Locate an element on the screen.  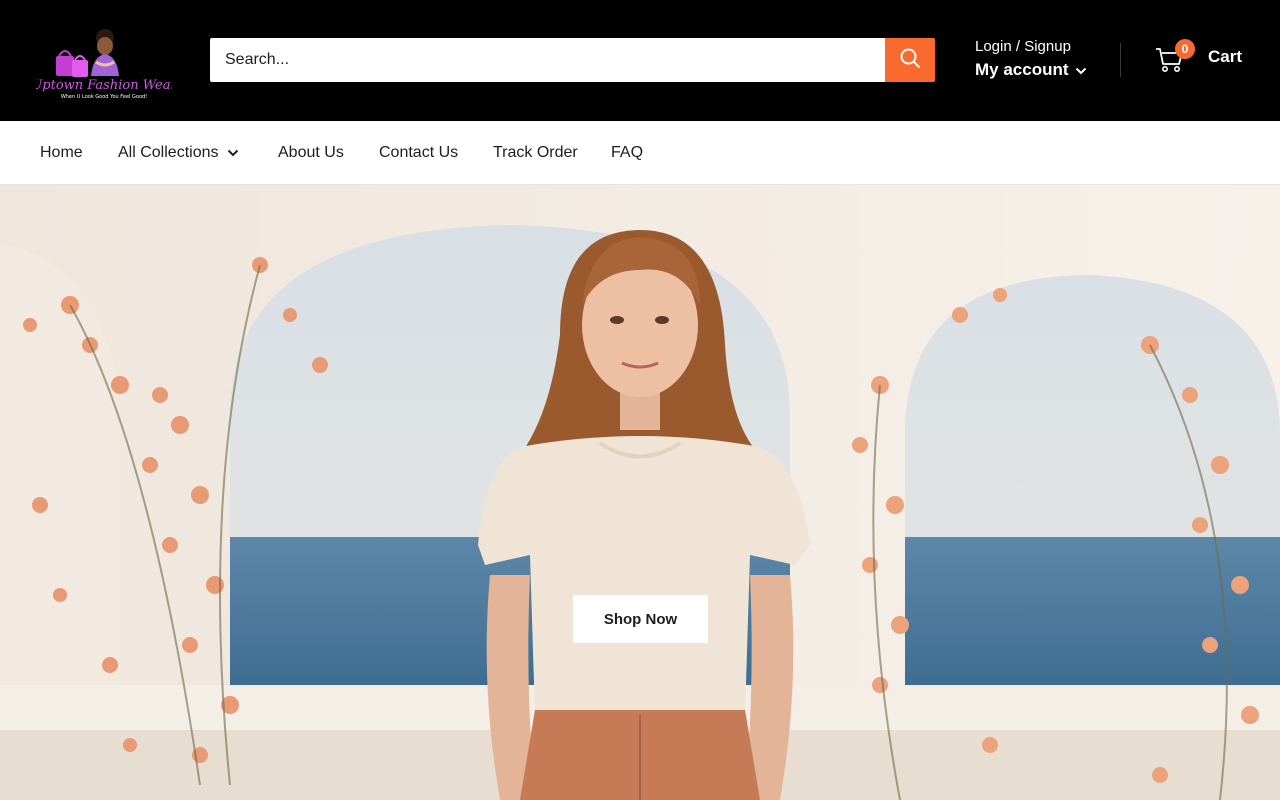
my-account-label: My account is located at coordinates (1022, 69).